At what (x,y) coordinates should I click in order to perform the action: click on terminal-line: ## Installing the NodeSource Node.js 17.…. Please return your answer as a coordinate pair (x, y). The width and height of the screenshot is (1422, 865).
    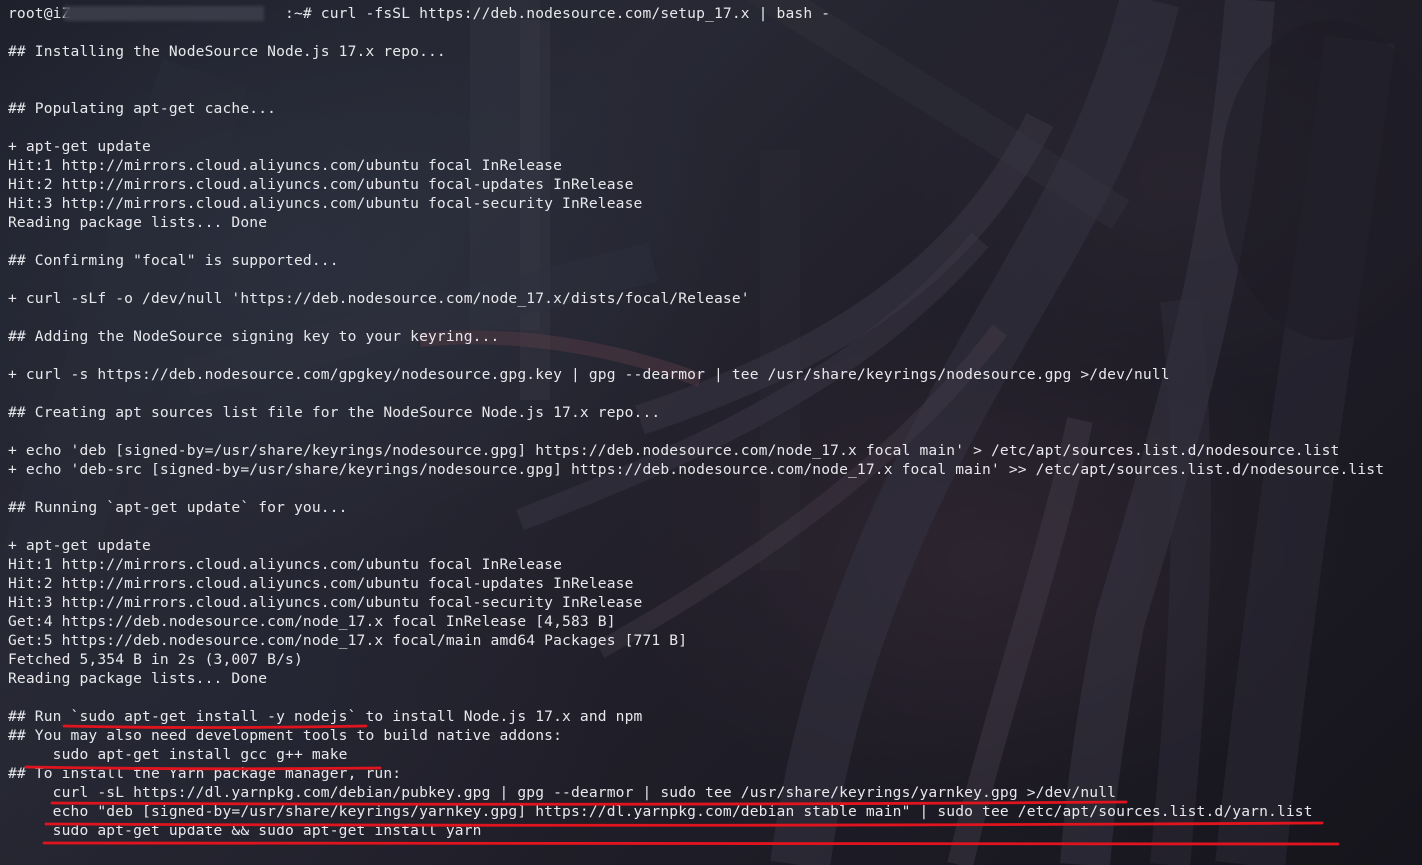
    Looking at the image, I should click on (227, 51).